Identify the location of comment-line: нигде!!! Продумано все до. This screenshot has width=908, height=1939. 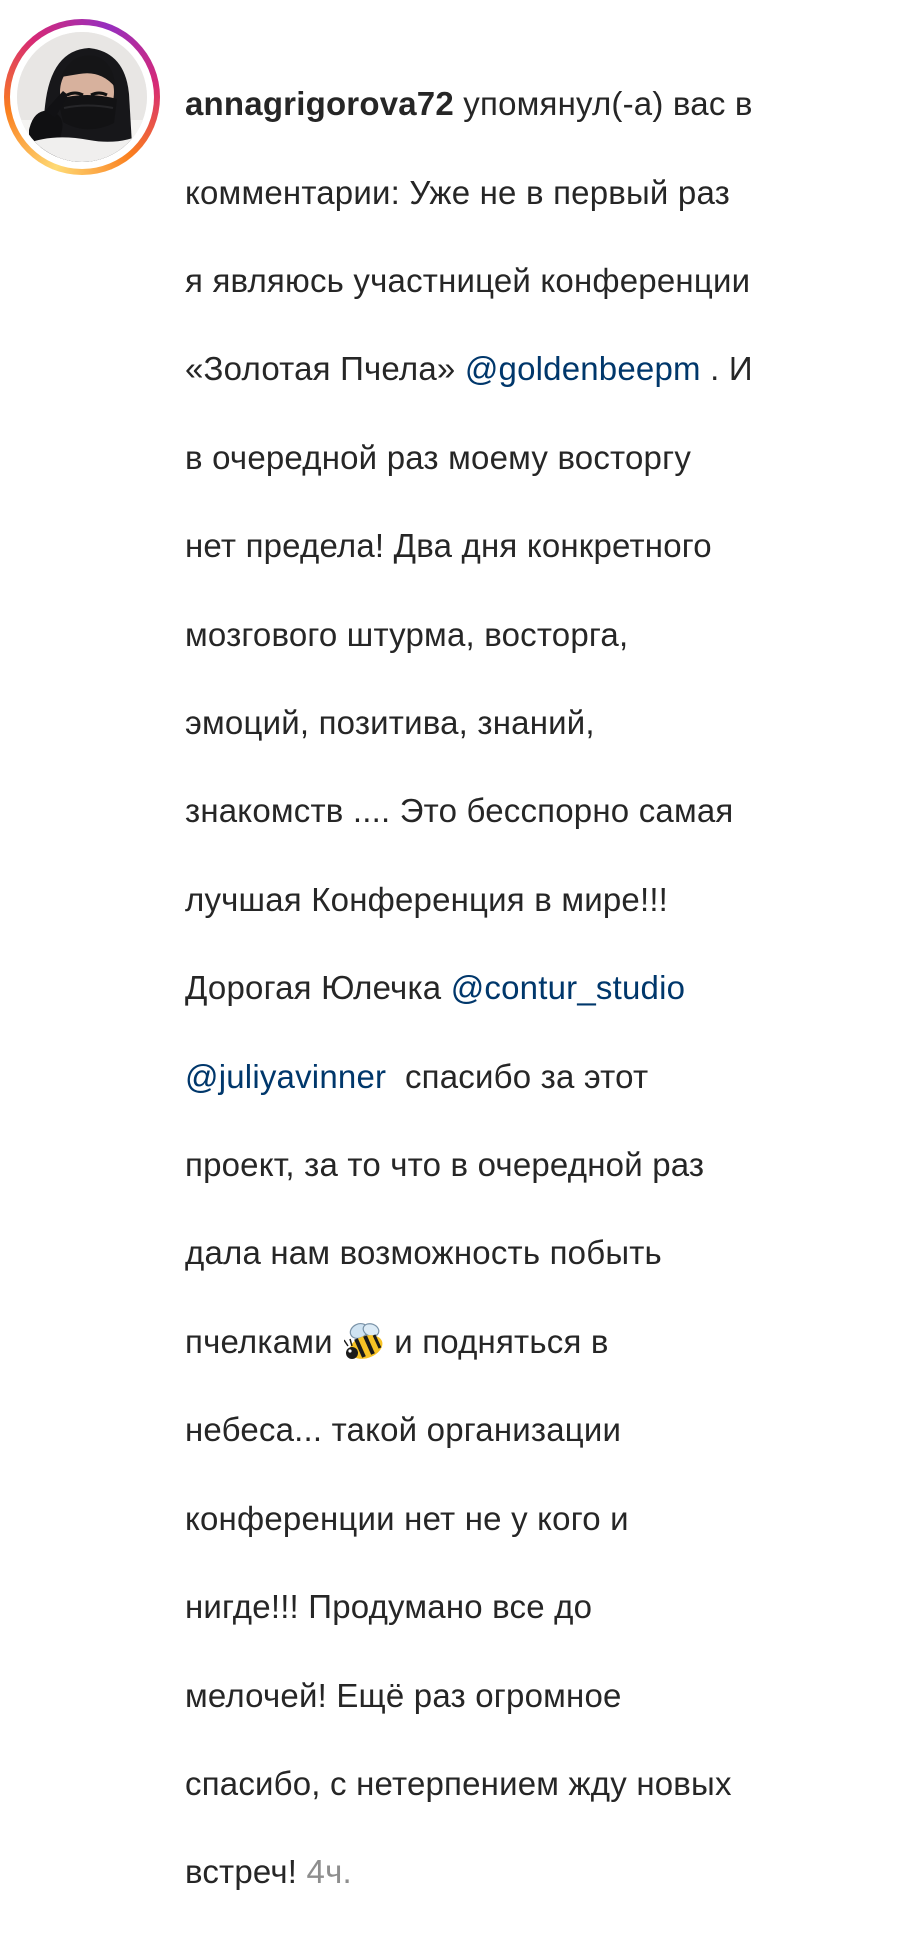
(389, 1607).